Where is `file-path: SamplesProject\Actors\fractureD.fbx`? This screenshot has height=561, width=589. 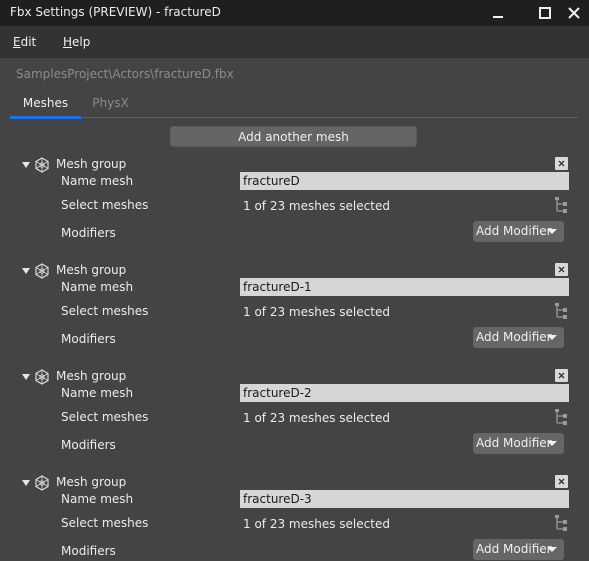
file-path: SamplesProject\Actors\fractureD.fbx is located at coordinates (125, 74).